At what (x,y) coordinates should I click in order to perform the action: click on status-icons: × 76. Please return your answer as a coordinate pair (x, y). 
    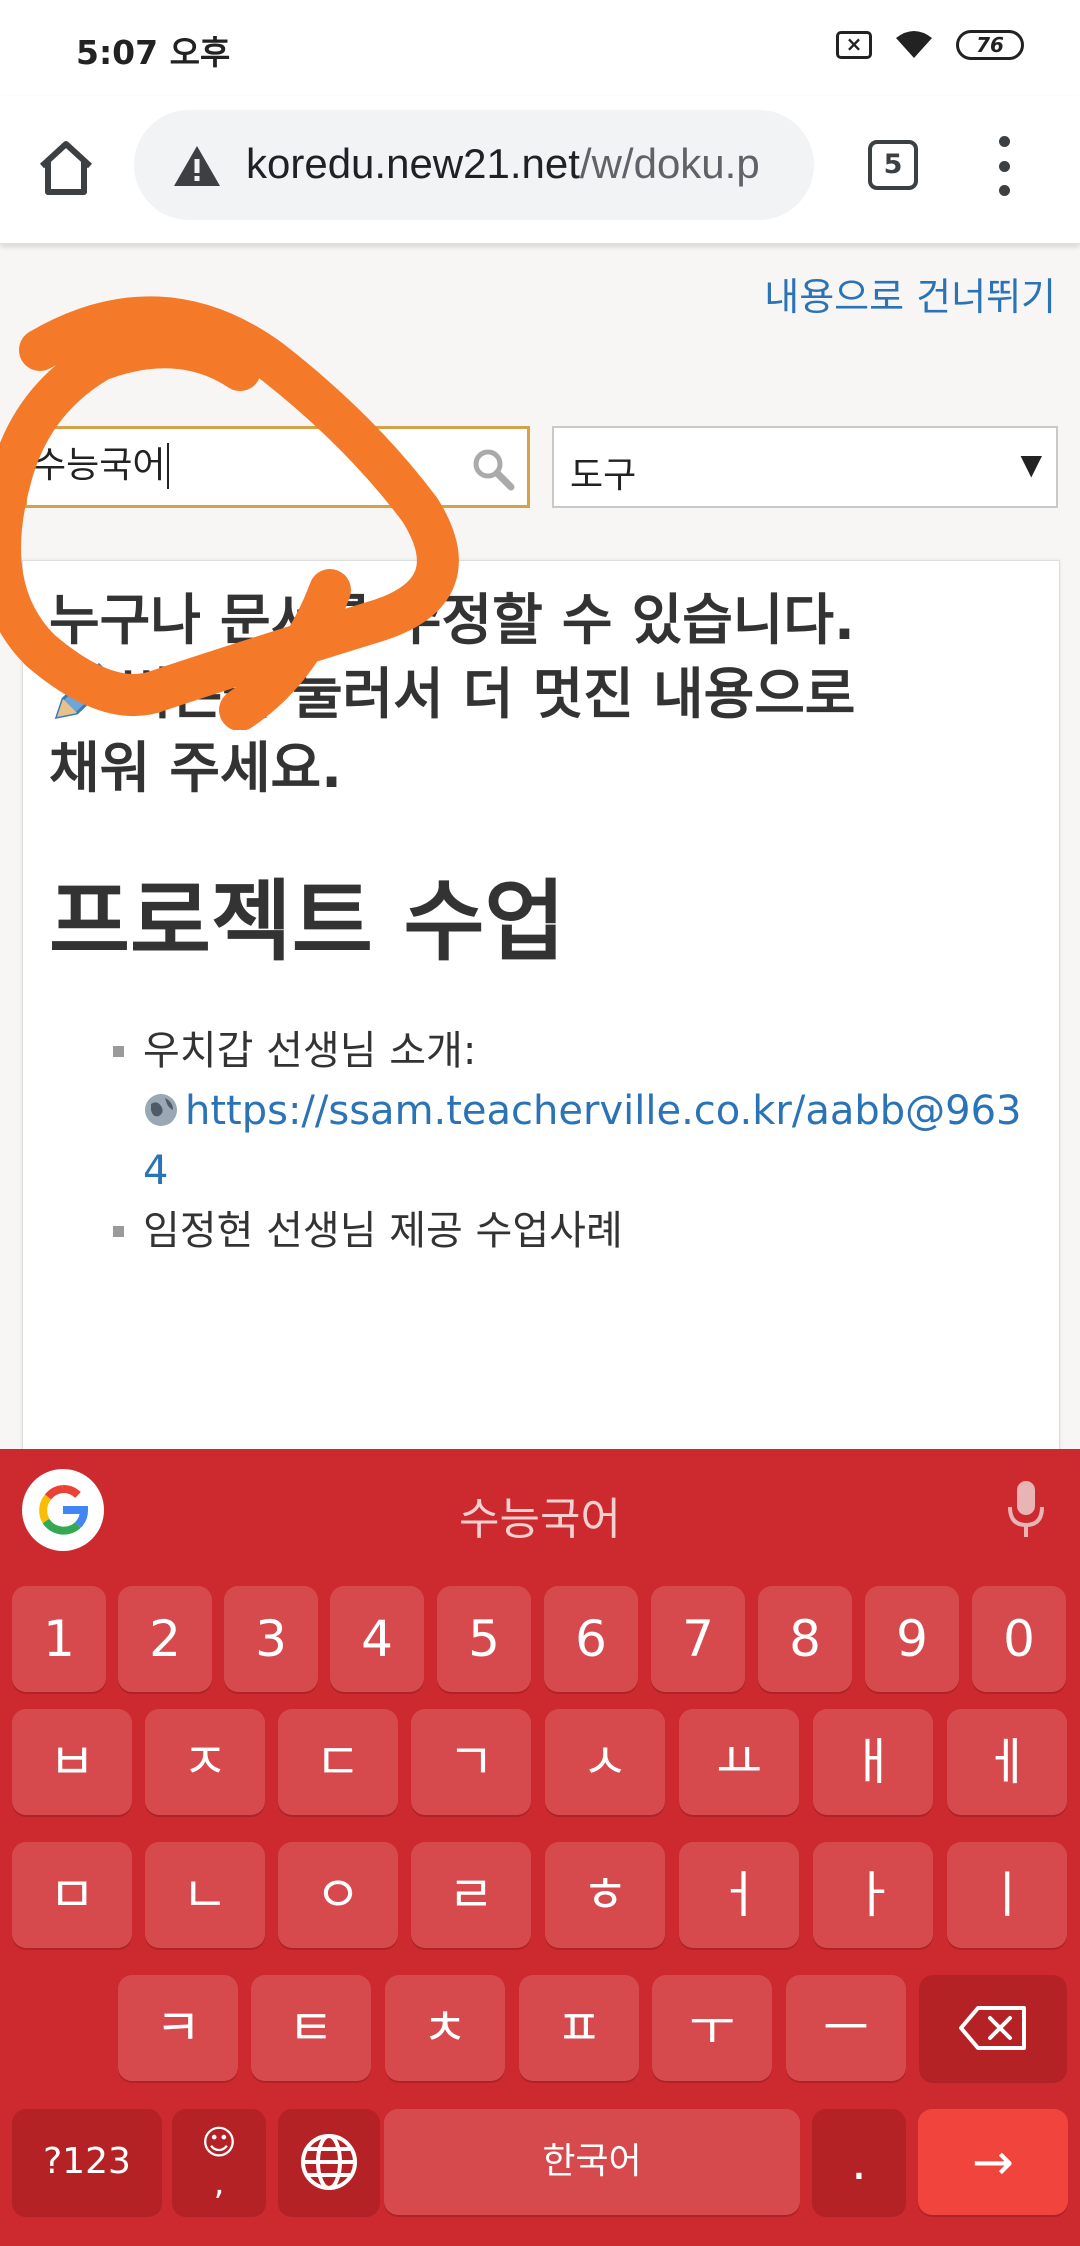
    Looking at the image, I should click on (930, 45).